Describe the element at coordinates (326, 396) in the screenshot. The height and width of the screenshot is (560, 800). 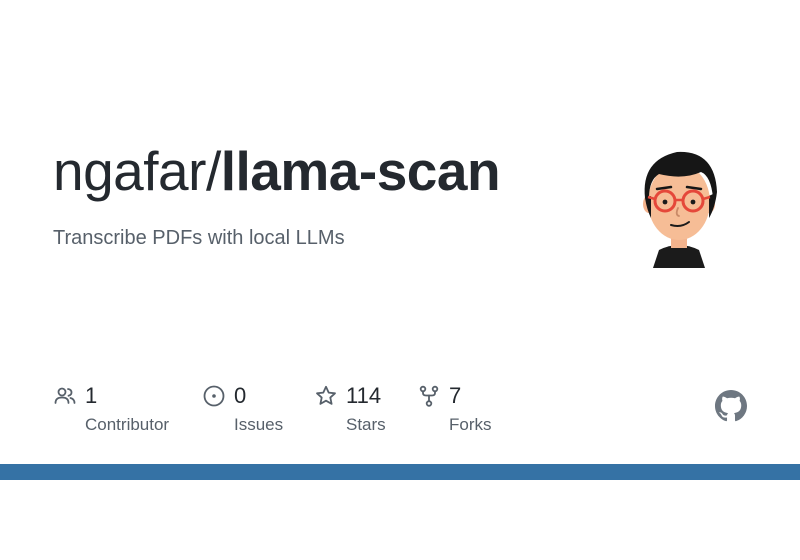
I see `star-icon` at that location.